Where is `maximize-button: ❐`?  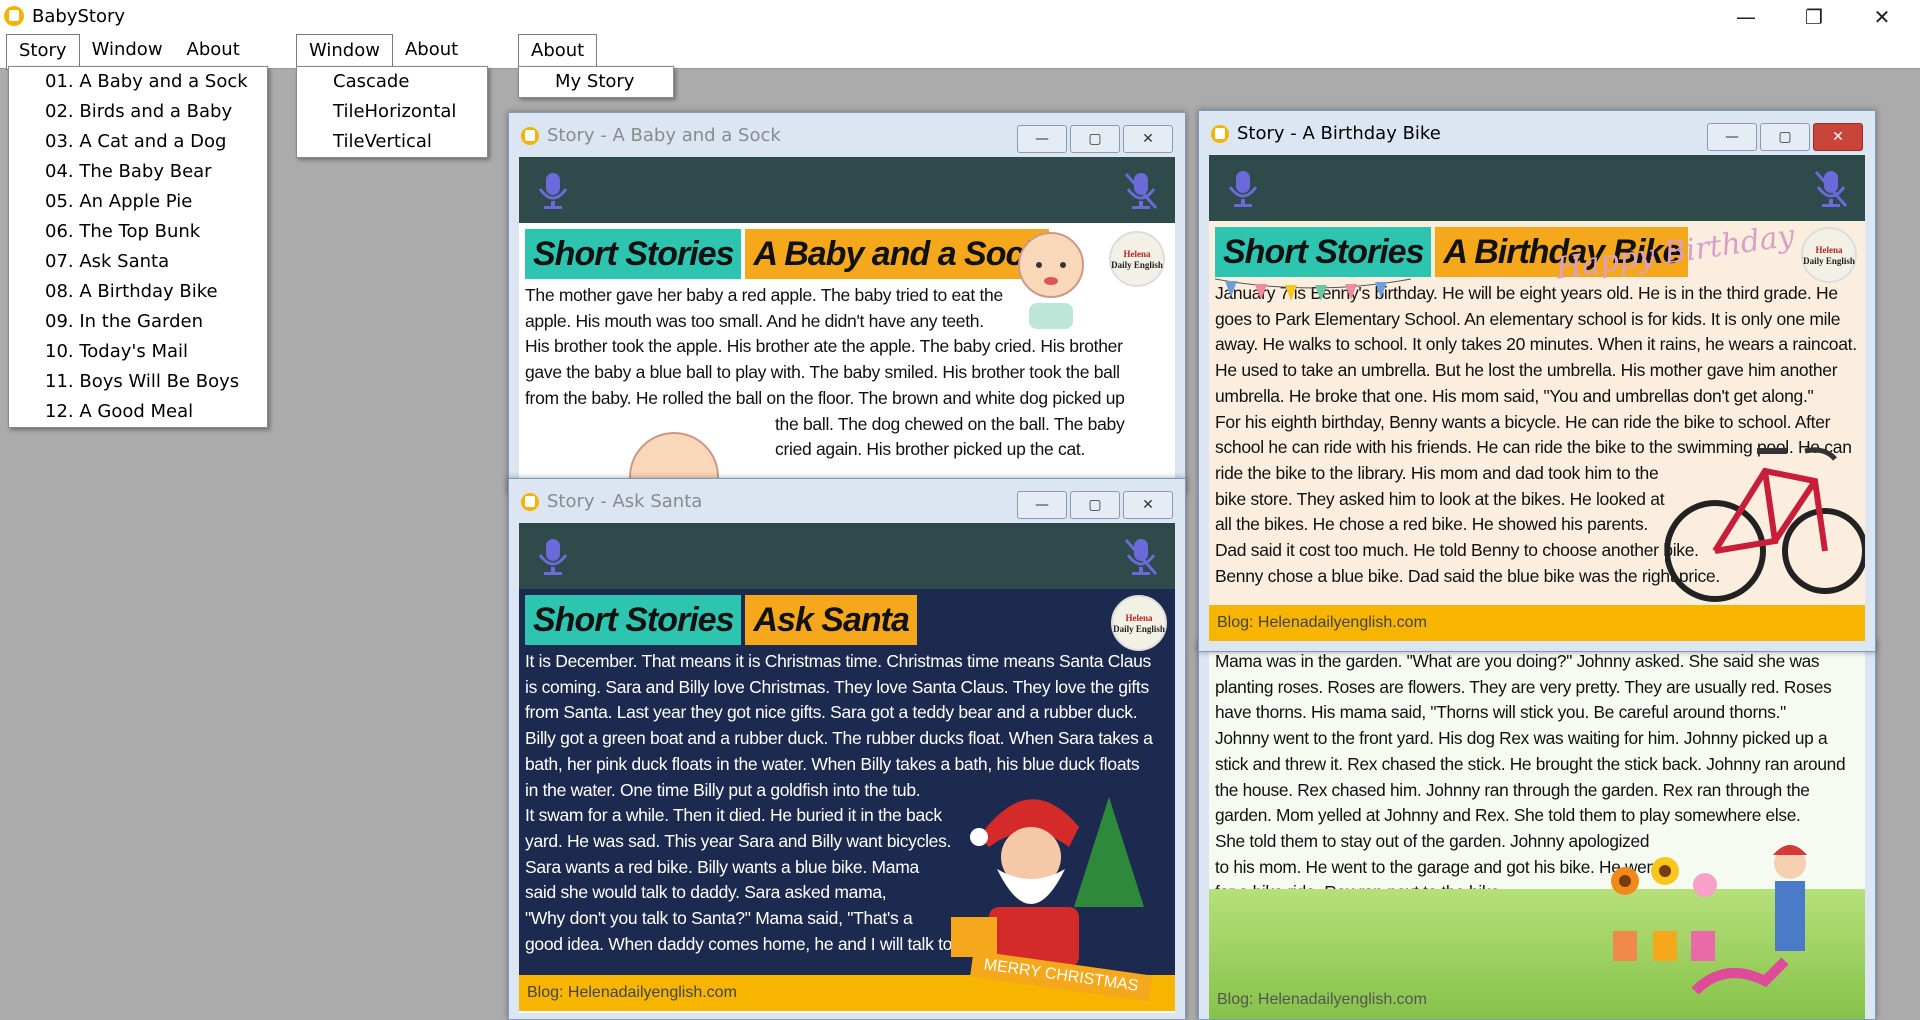
maximize-button: ❐ is located at coordinates (1814, 17).